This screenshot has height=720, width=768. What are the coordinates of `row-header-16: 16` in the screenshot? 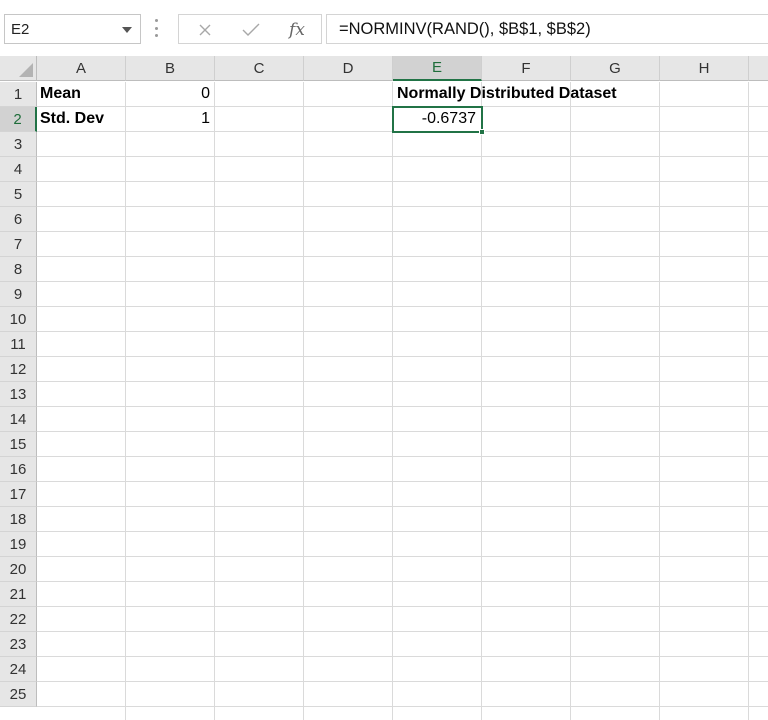 It's located at (18, 469).